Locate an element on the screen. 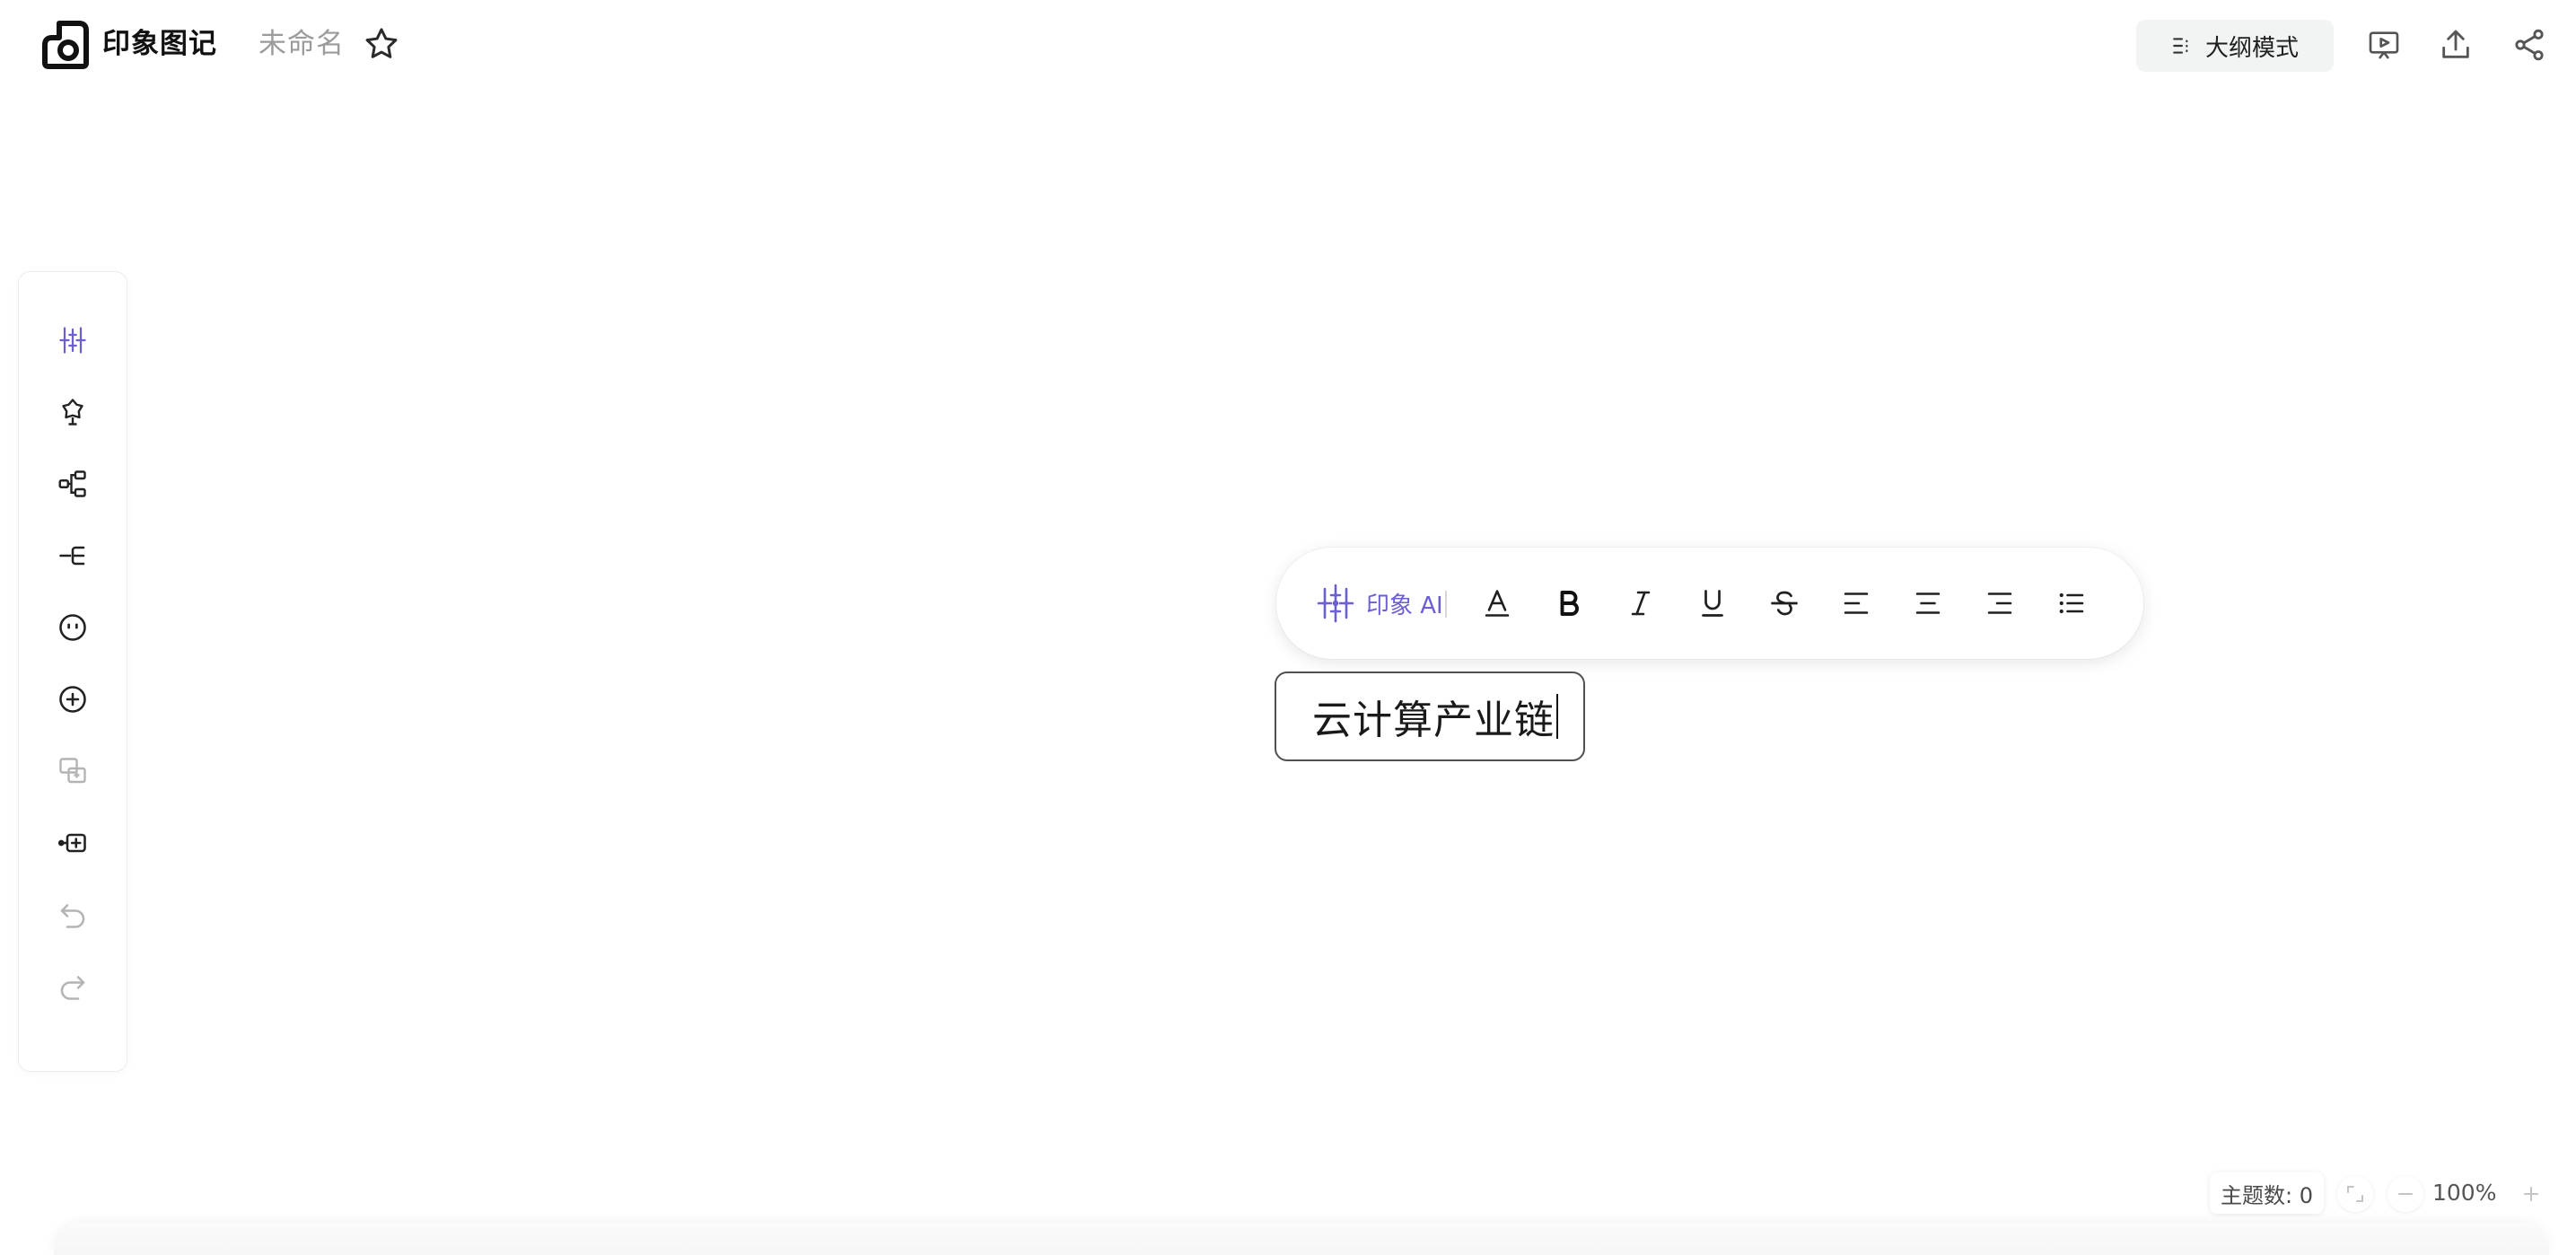 The image size is (2576, 1255). format-toolbar: 印象 AI is located at coordinates (1709, 604).